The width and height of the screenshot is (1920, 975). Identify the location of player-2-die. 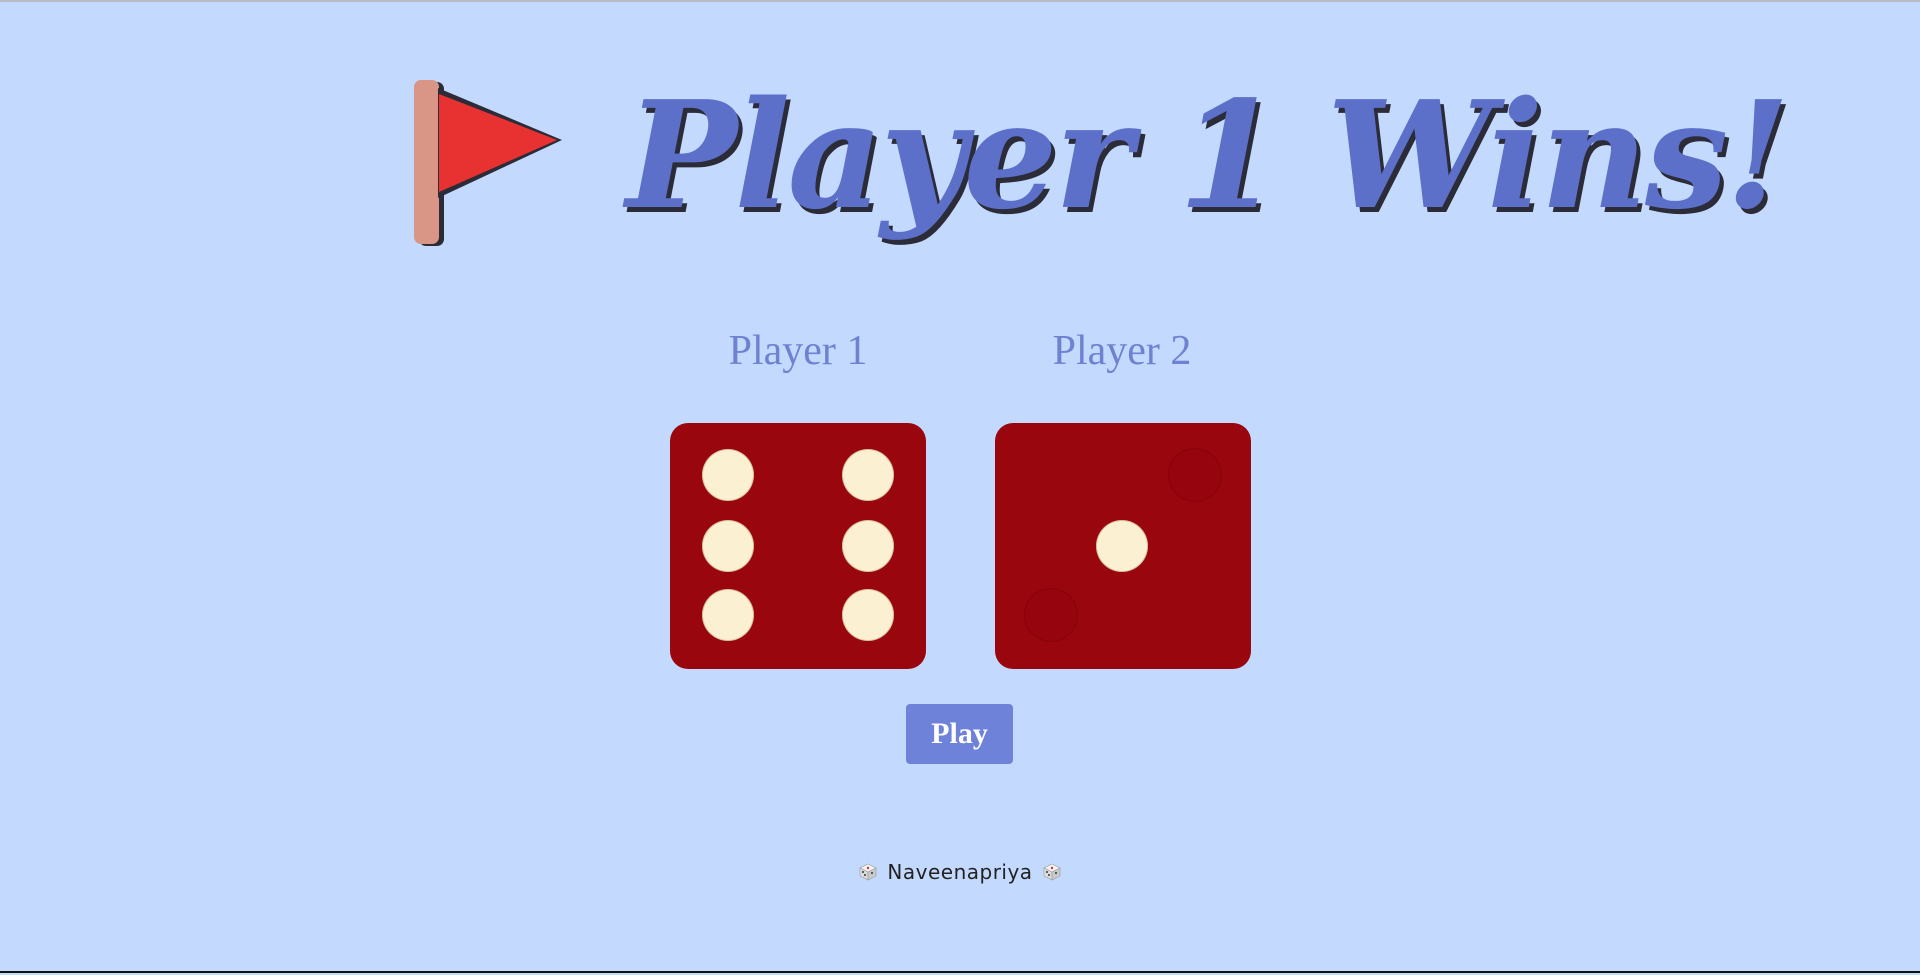
(1123, 546).